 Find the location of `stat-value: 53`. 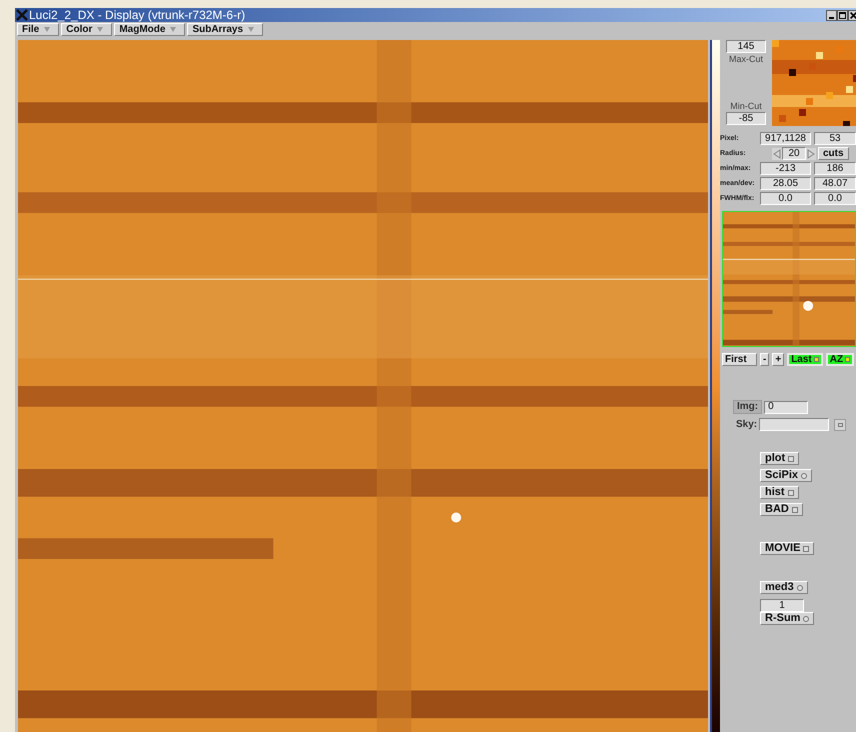

stat-value: 53 is located at coordinates (835, 138).